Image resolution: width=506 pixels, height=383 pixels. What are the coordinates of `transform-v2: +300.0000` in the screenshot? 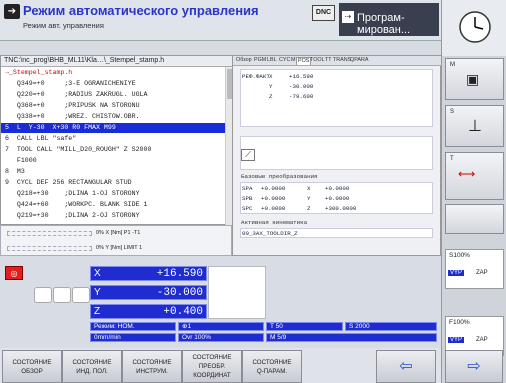 It's located at (341, 208).